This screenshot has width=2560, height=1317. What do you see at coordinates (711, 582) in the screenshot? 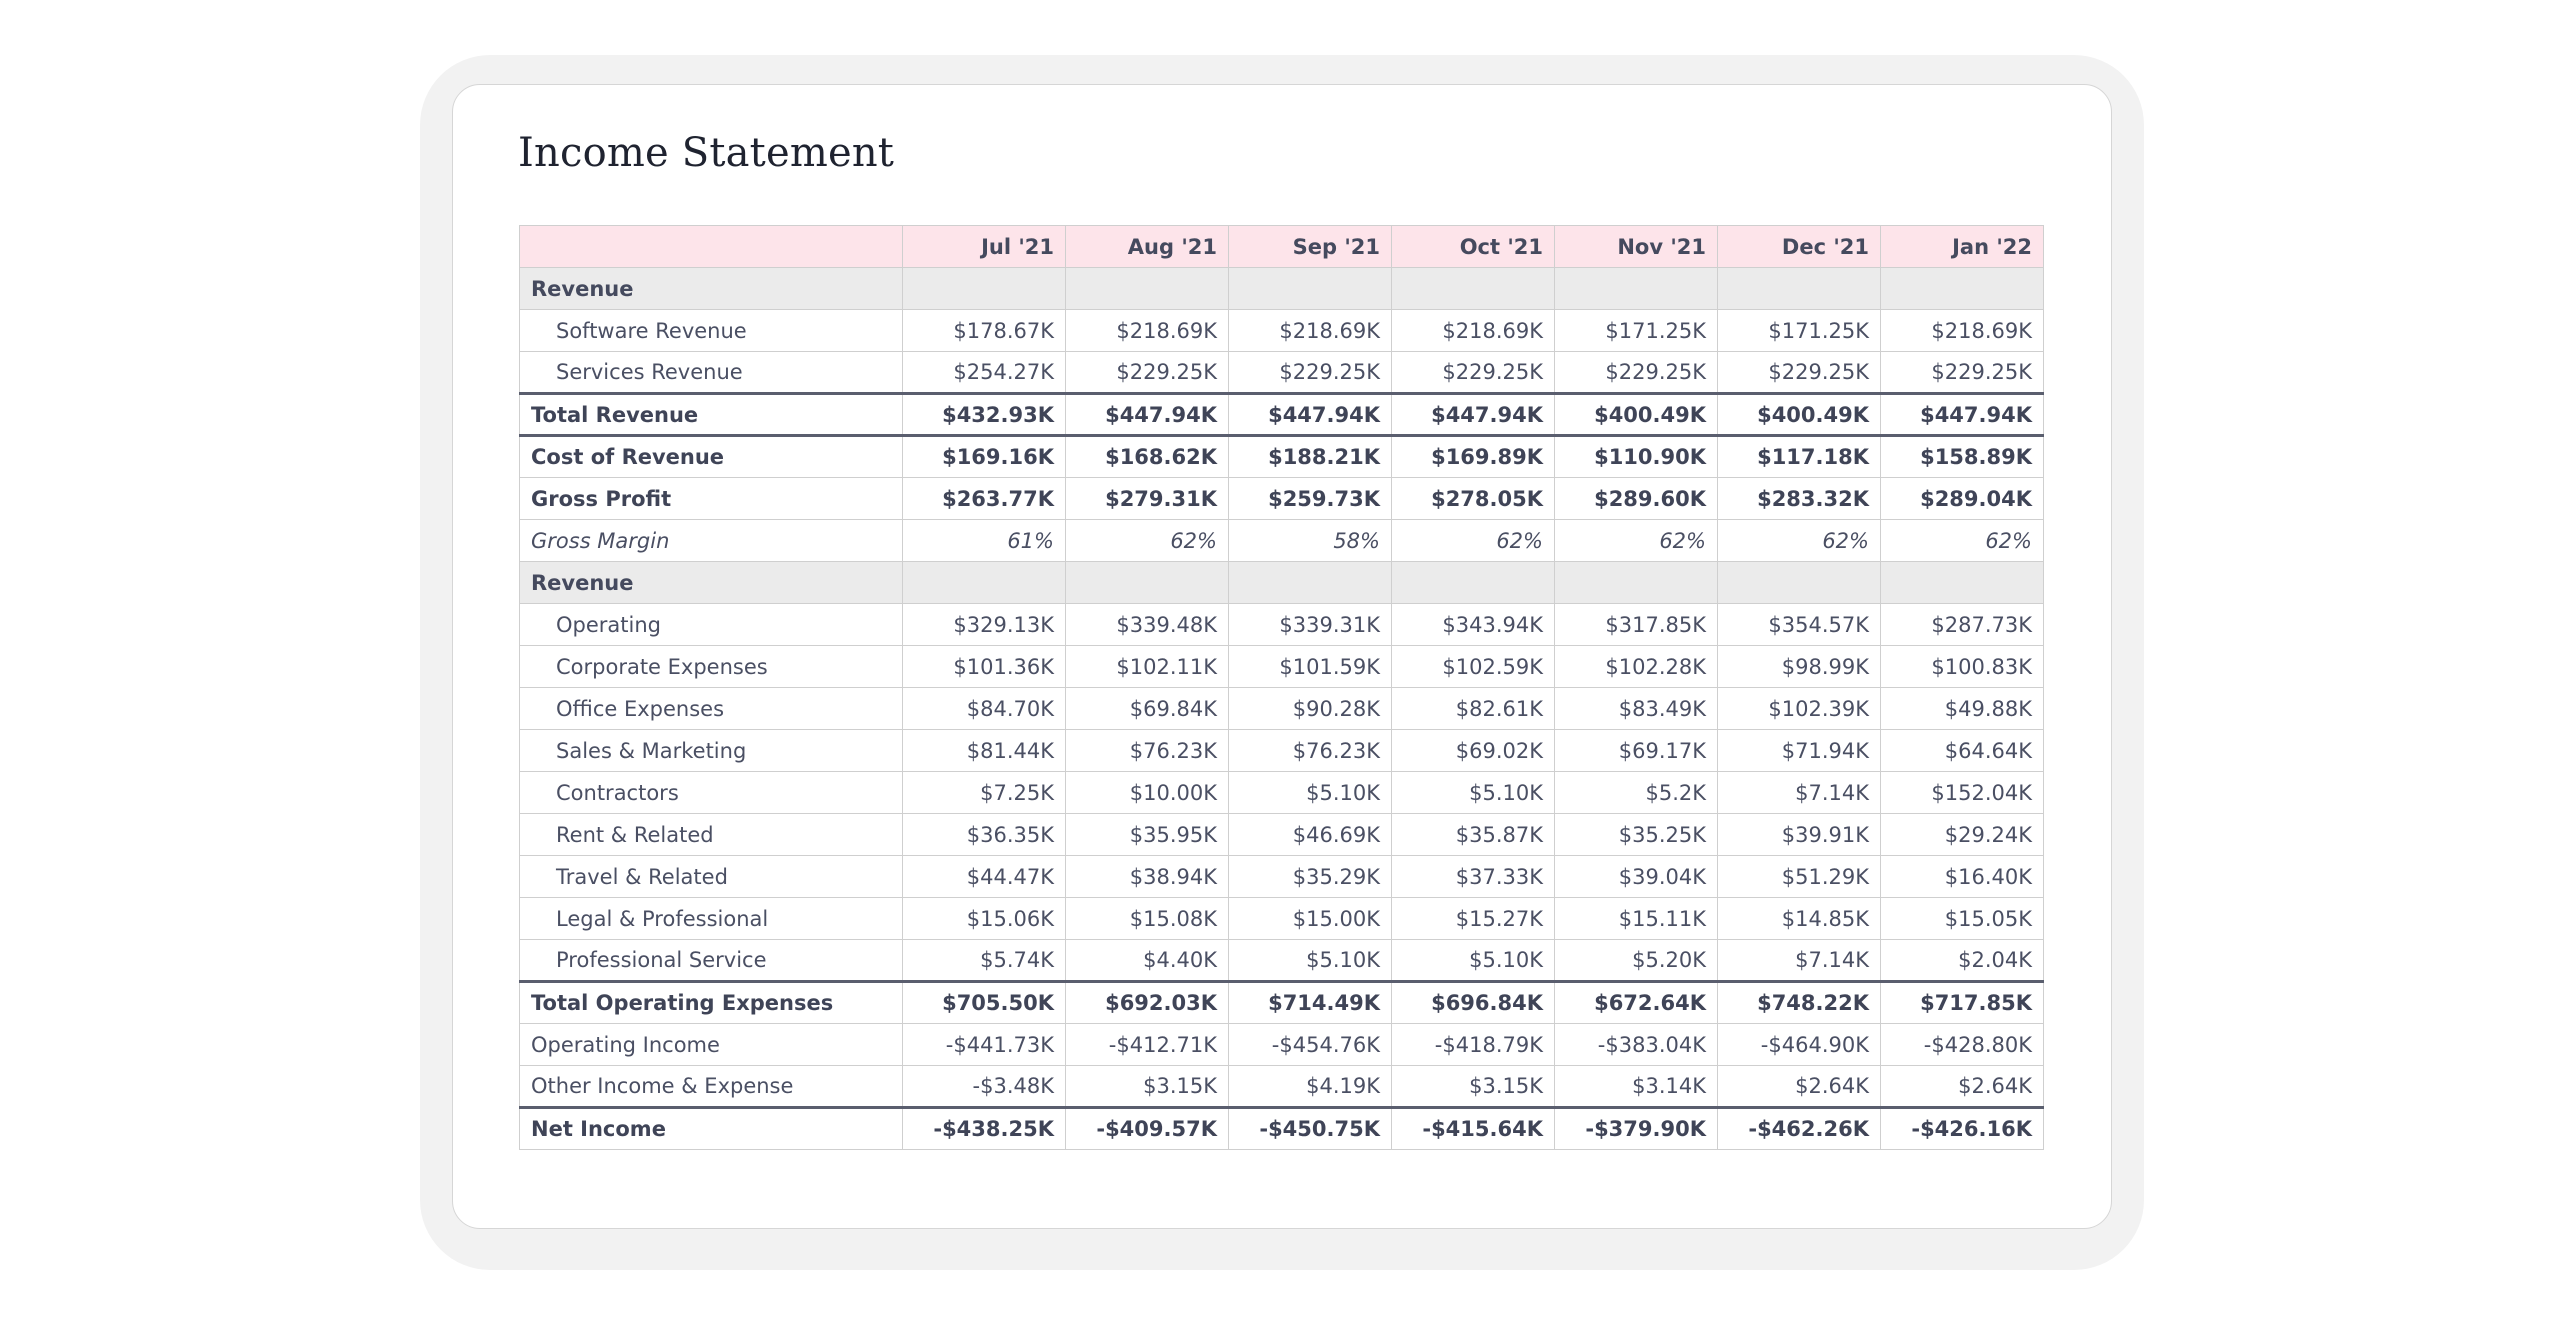
I see `row-label: Revenue` at bounding box center [711, 582].